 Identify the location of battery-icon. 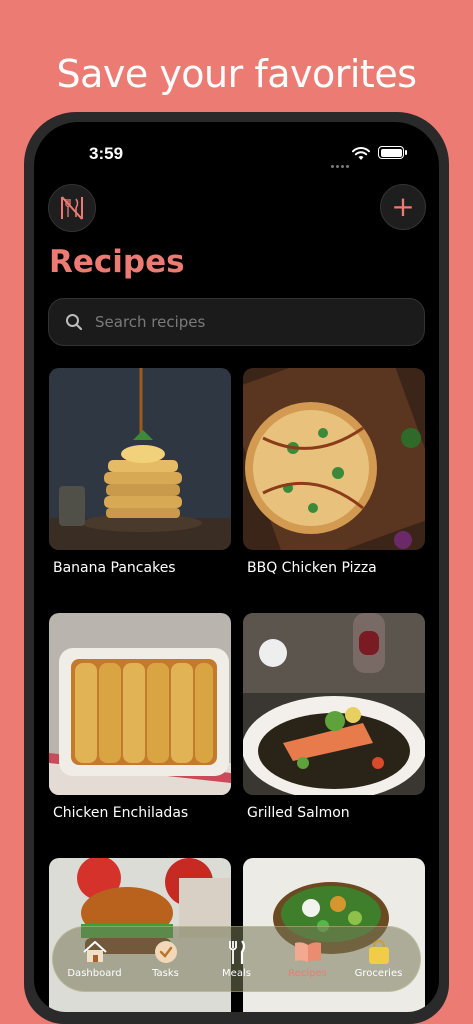
(392, 152).